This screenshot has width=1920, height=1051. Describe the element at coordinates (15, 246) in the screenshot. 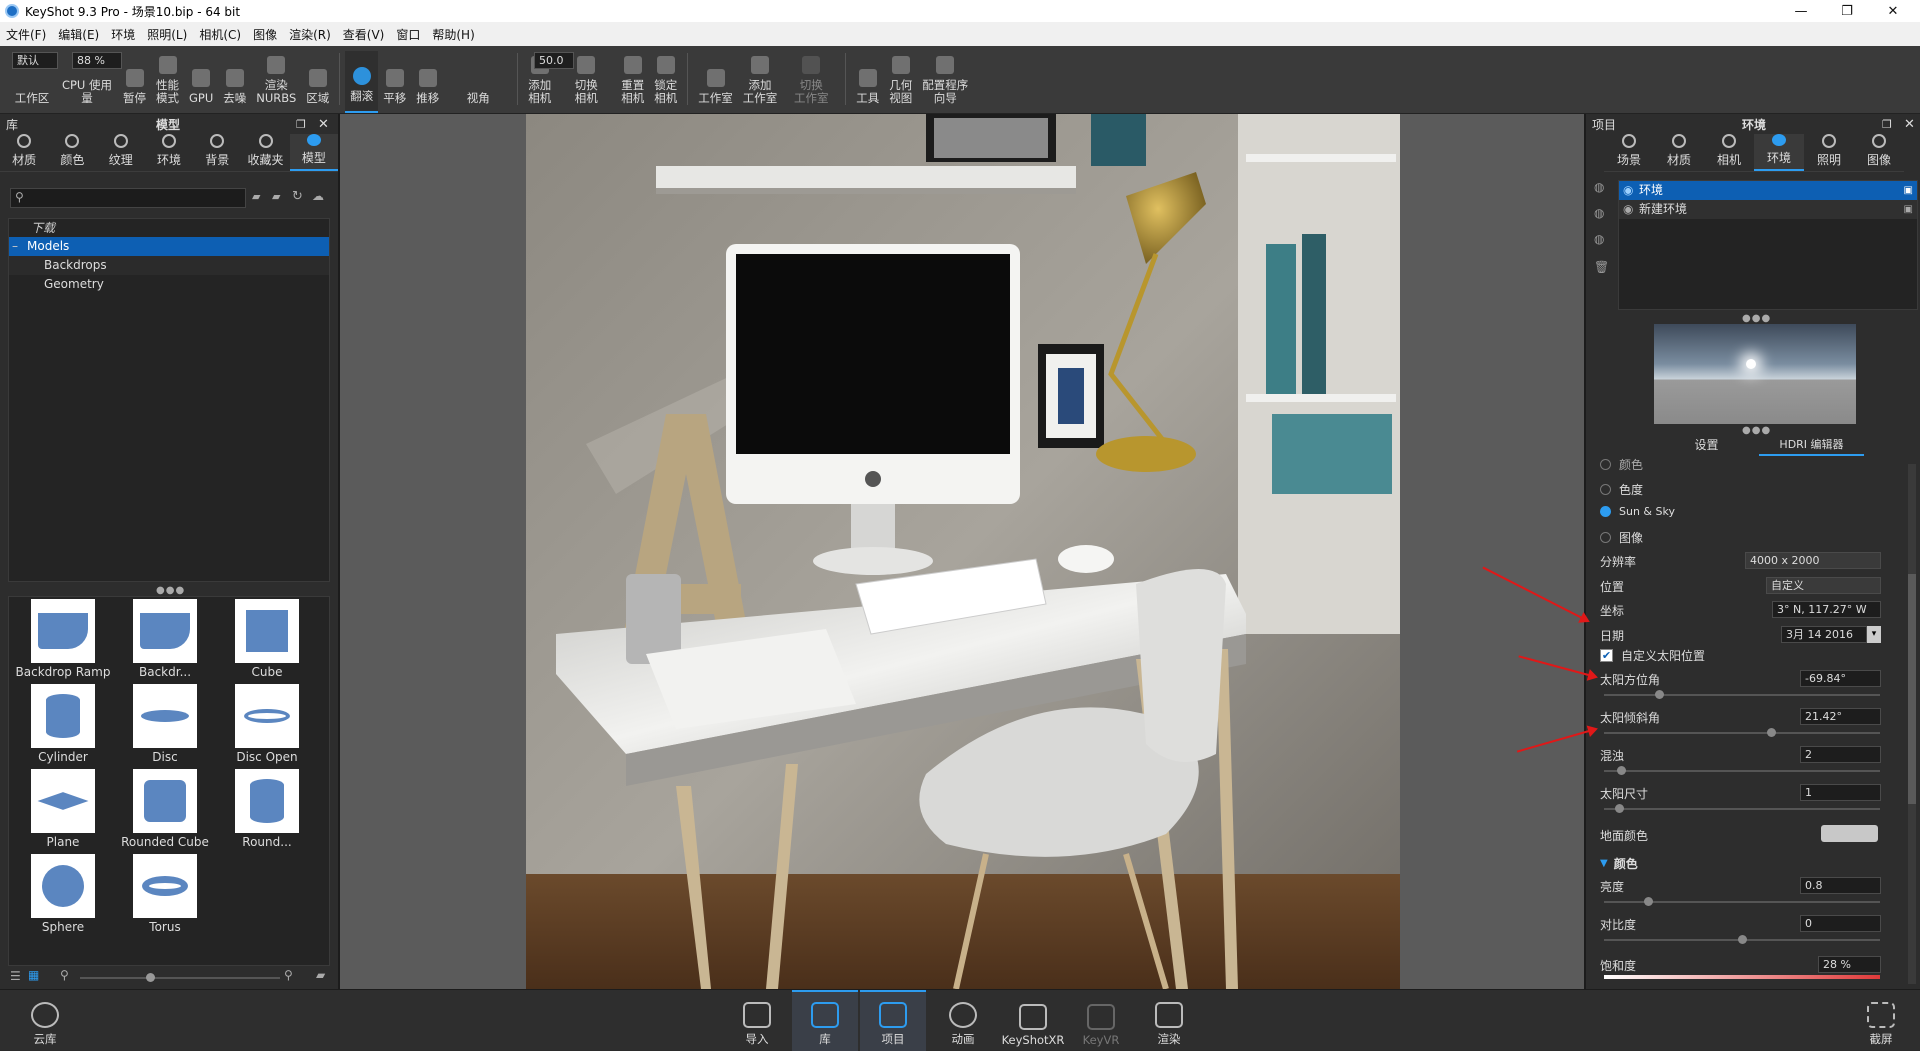

I see `collapse-icon: –` at that location.